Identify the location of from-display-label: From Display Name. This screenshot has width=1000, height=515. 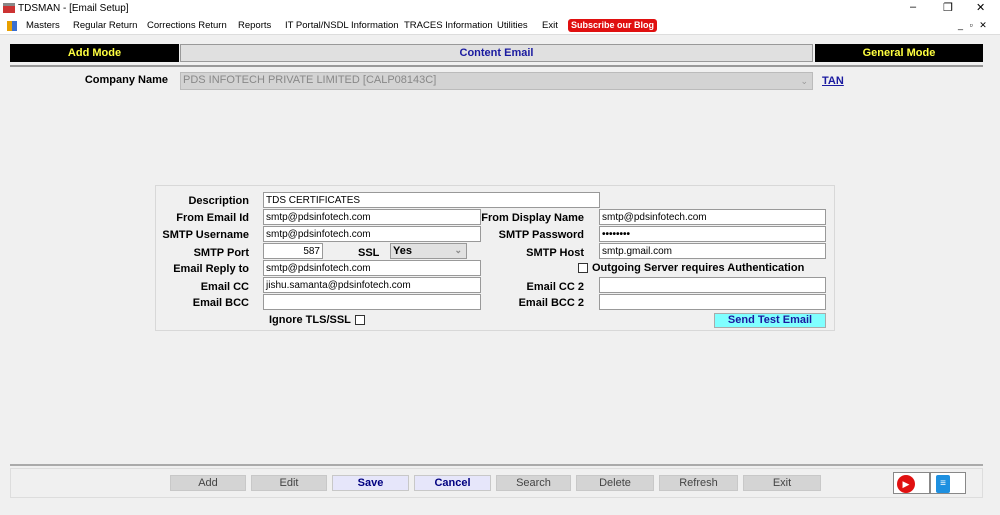
(532, 218).